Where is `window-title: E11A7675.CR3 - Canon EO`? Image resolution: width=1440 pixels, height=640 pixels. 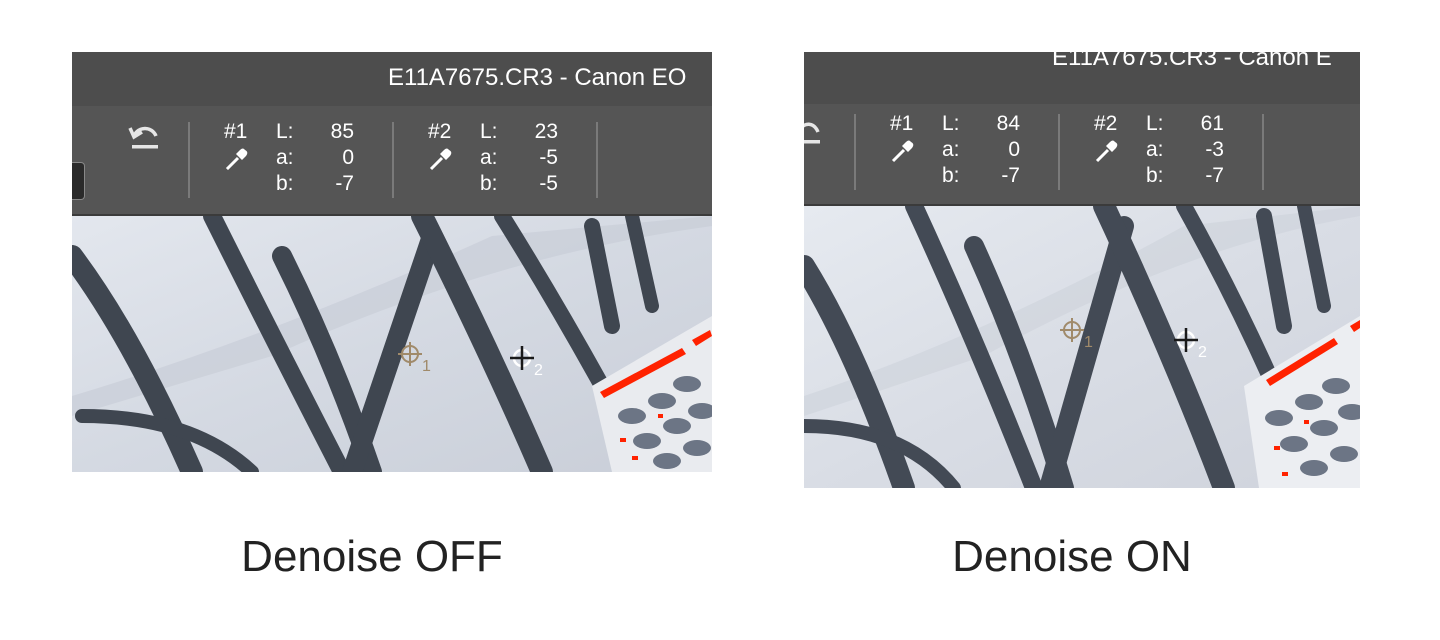
window-title: E11A7675.CR3 - Canon EO is located at coordinates (537, 77).